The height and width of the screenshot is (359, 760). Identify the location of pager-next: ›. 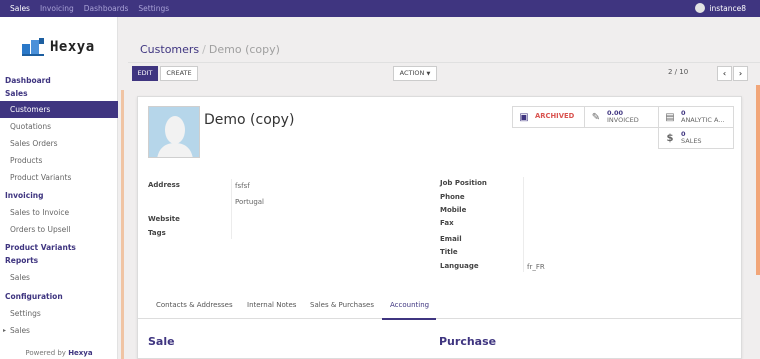
(740, 73).